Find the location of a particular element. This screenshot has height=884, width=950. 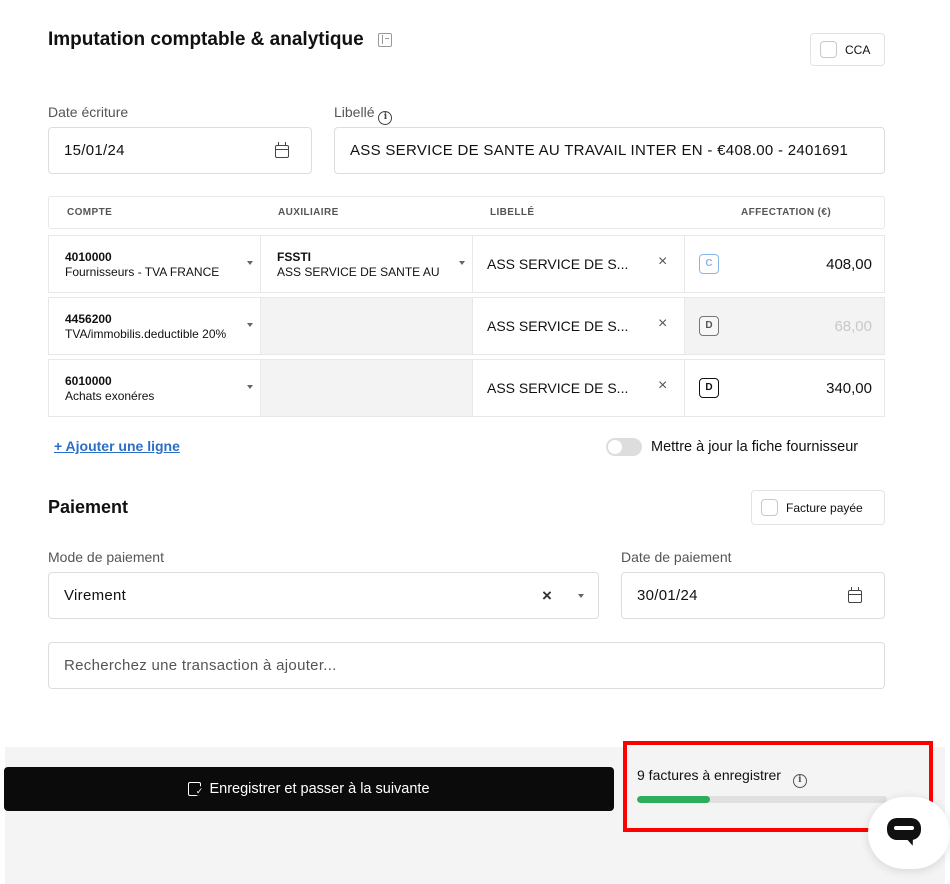

add-line-link: + Ajouter une ligne is located at coordinates (117, 446).